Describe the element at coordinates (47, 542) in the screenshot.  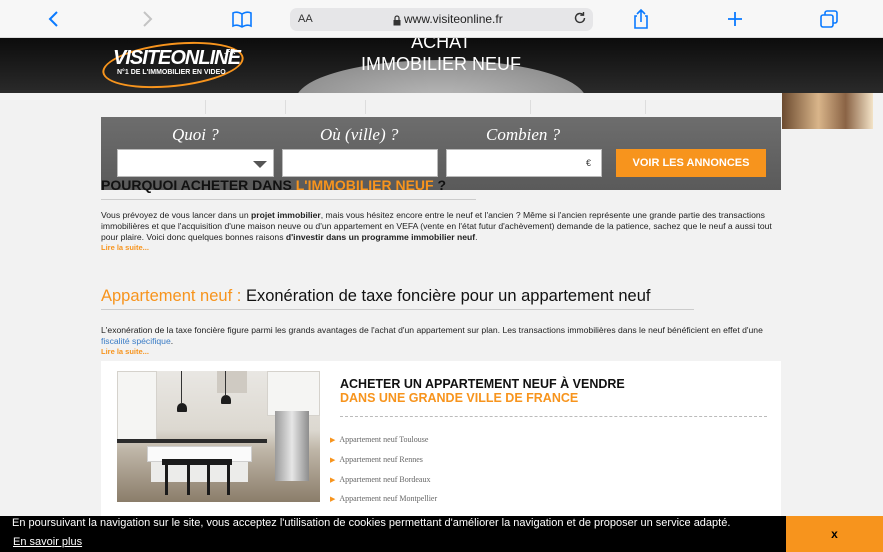
I see `cookie-learn-more-link: En savoir plus` at that location.